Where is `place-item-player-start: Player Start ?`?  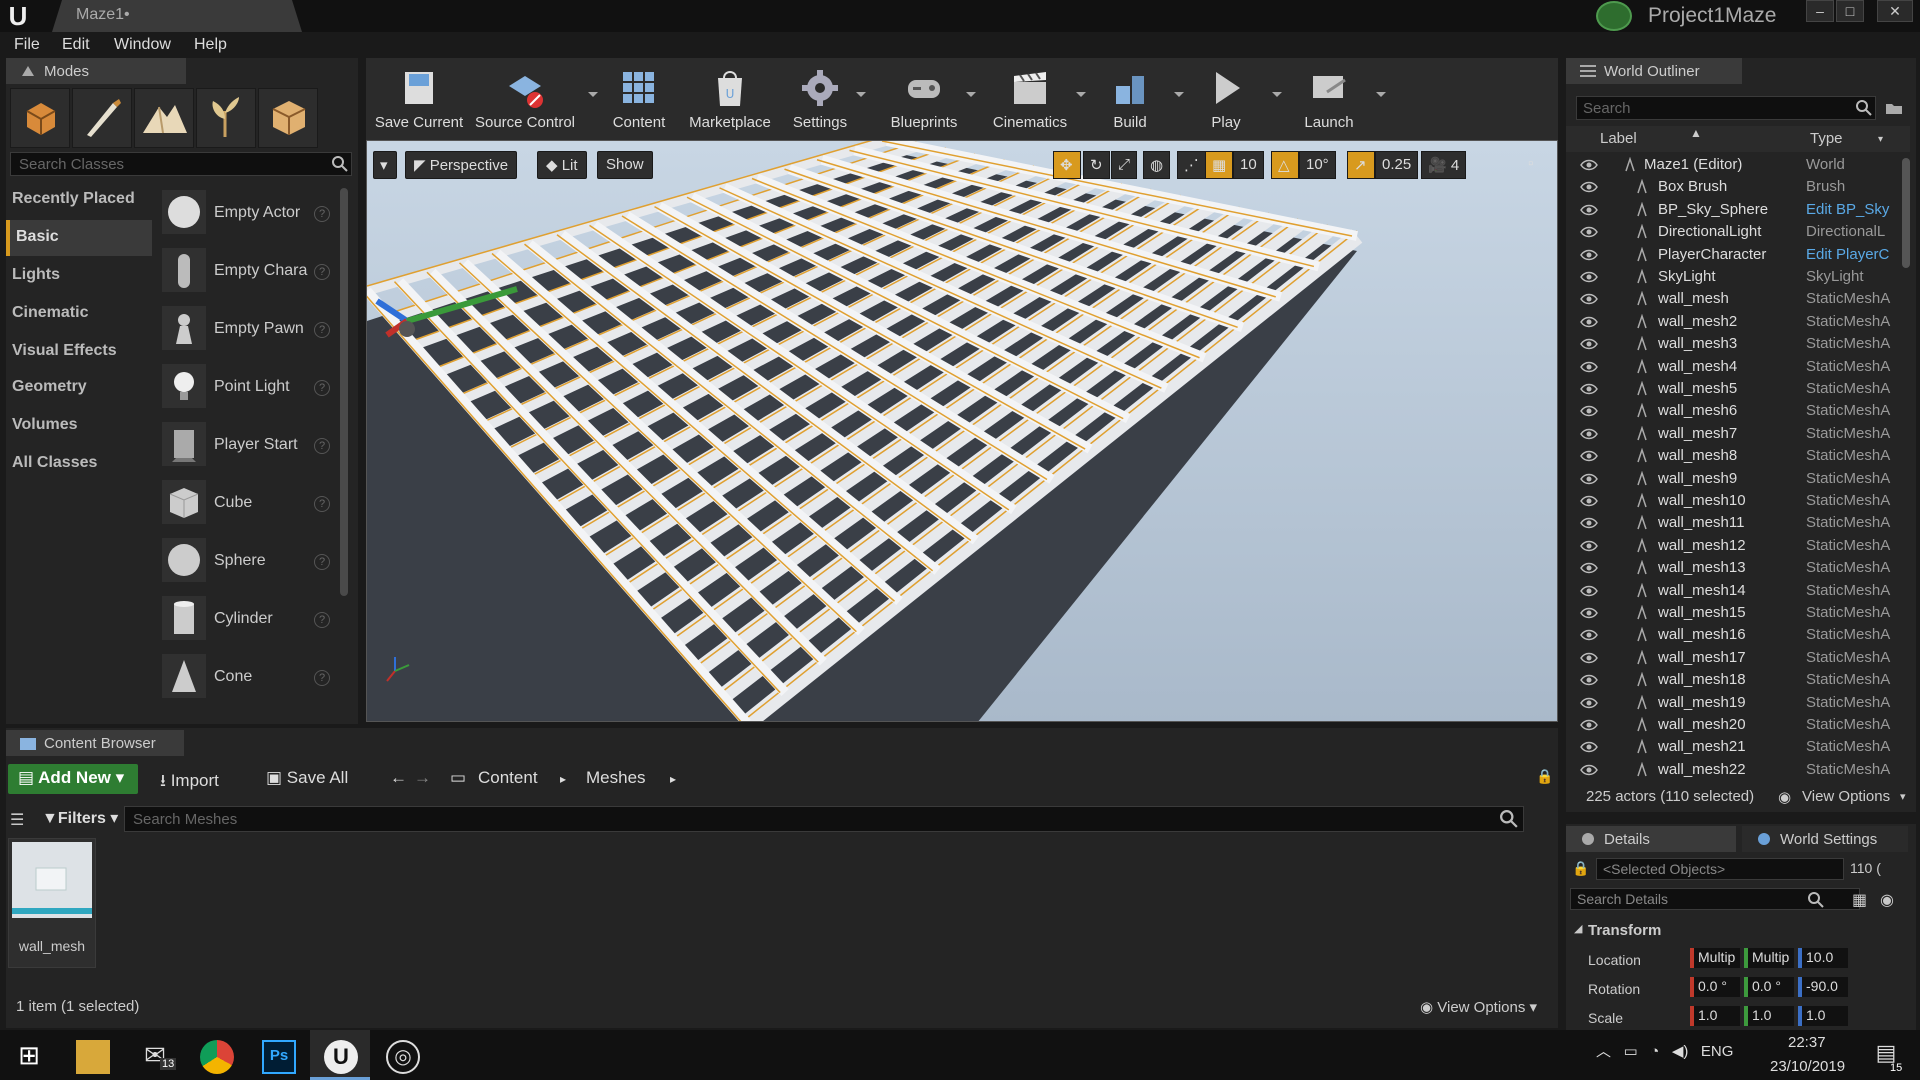 place-item-player-start: Player Start ? is located at coordinates (247, 446).